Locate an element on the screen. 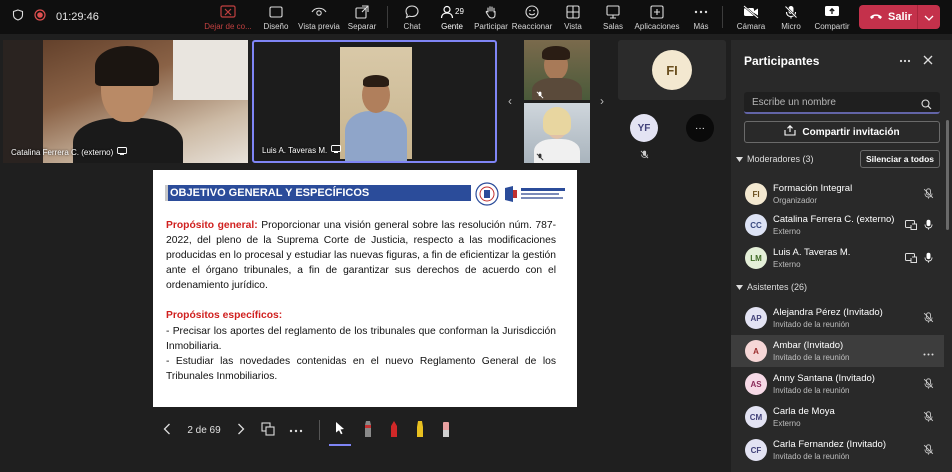 The width and height of the screenshot is (952, 472). participant-search is located at coordinates (842, 103).